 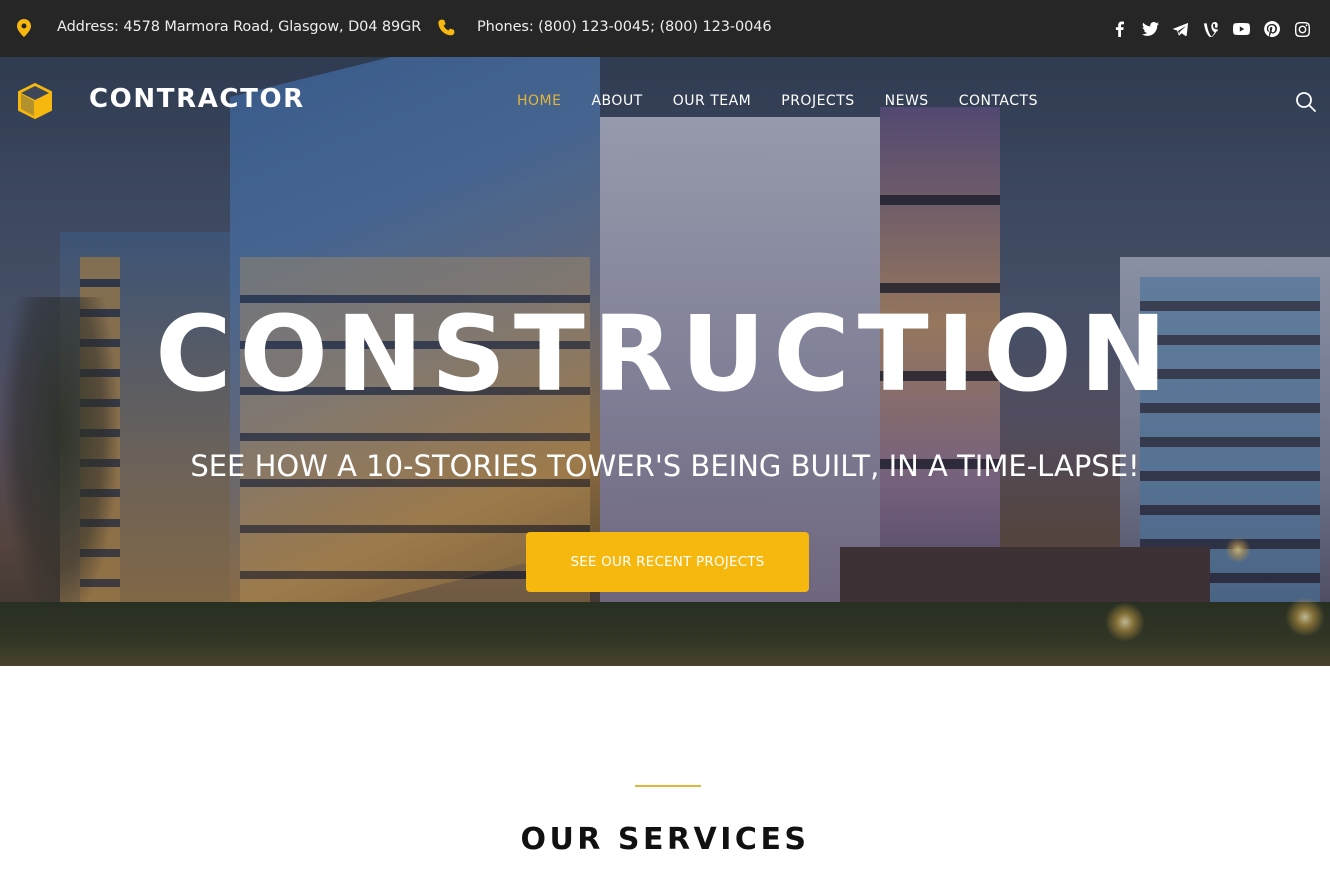 I want to click on section-divider, so click(x=668, y=786).